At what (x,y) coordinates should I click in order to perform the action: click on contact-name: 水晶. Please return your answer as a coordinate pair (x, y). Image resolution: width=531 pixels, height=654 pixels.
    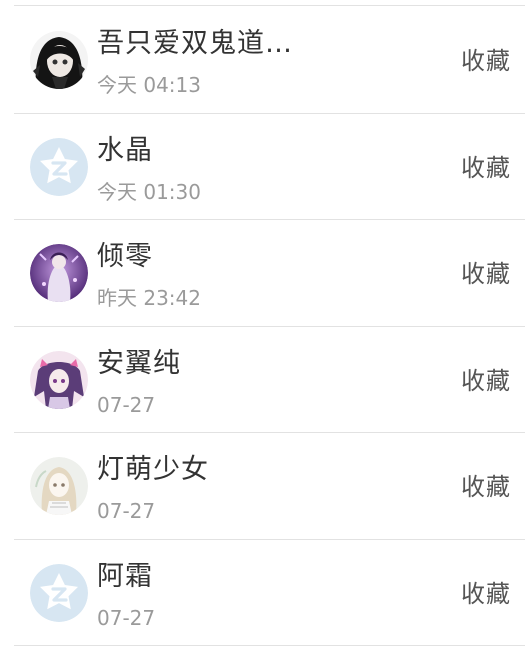
    Looking at the image, I should click on (125, 150).